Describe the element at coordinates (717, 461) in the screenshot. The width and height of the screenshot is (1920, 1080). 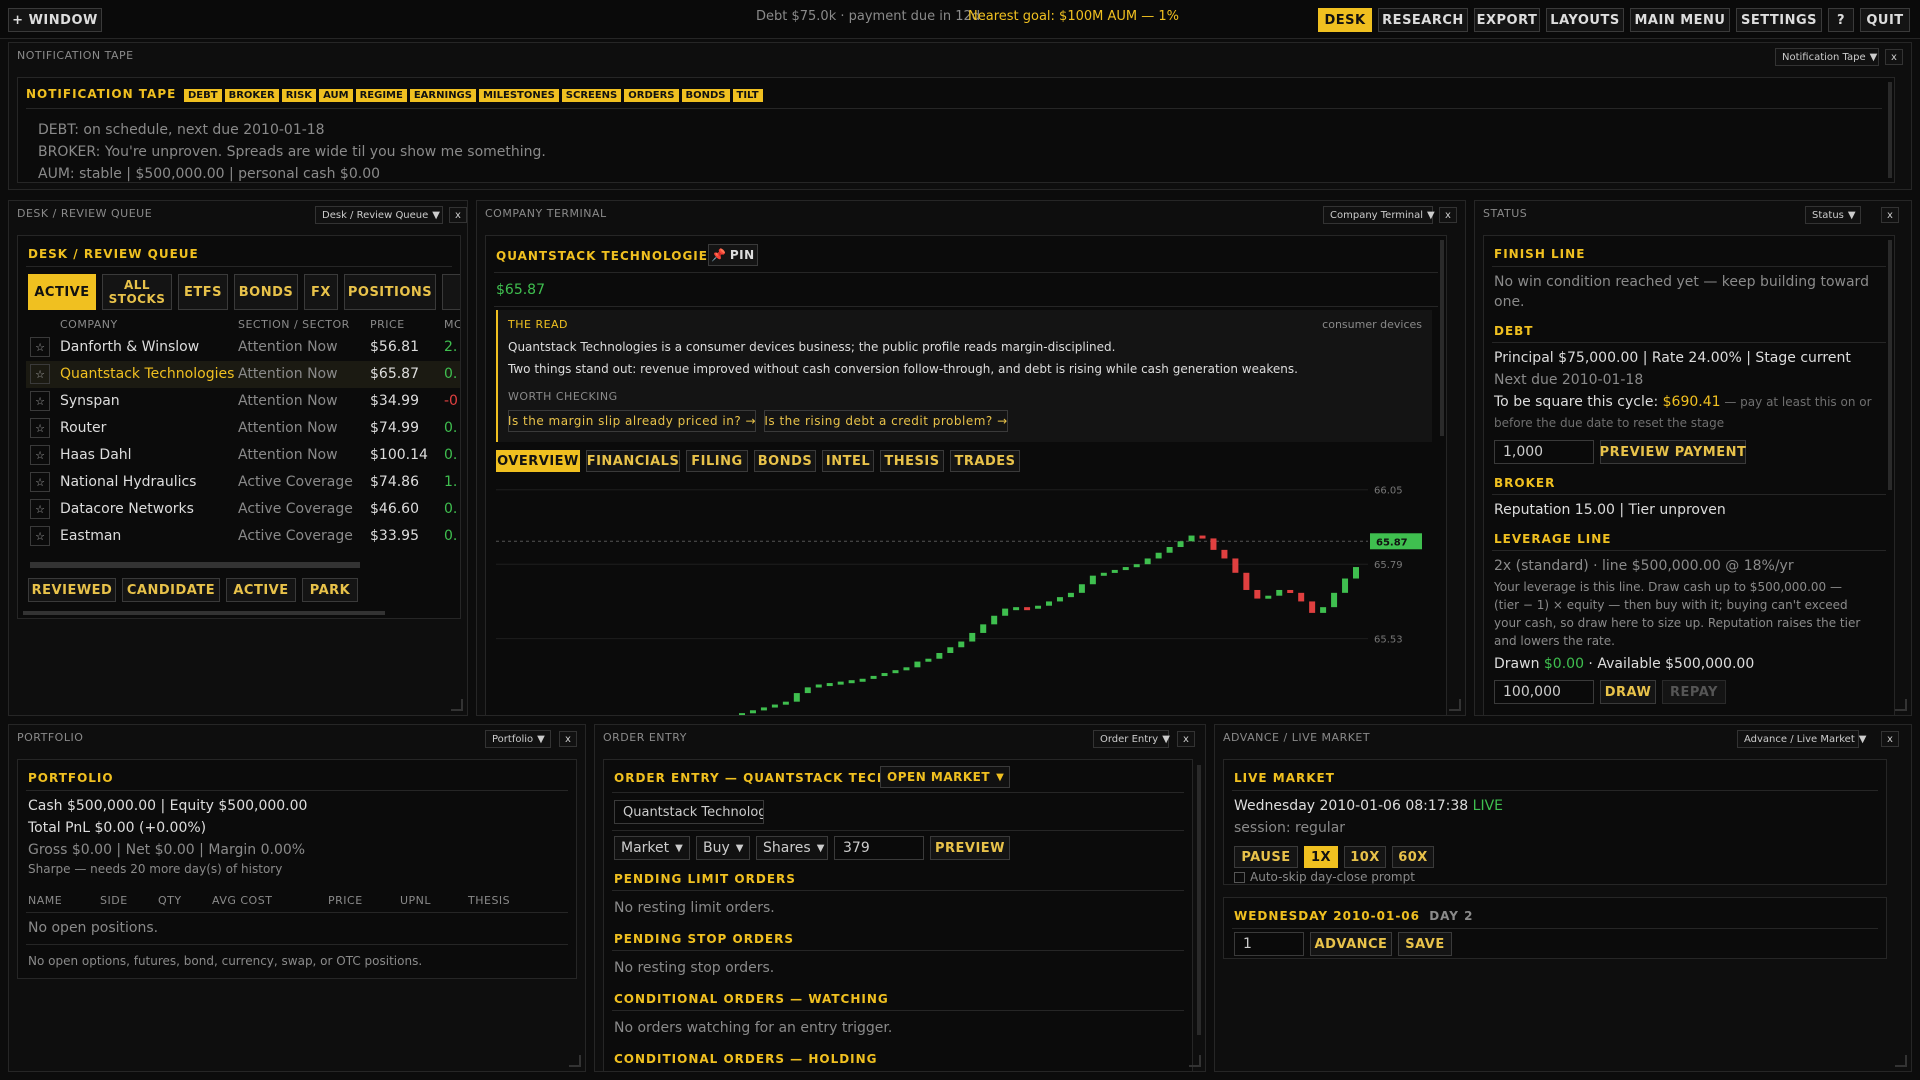
I see `tab-filing: FILING` at that location.